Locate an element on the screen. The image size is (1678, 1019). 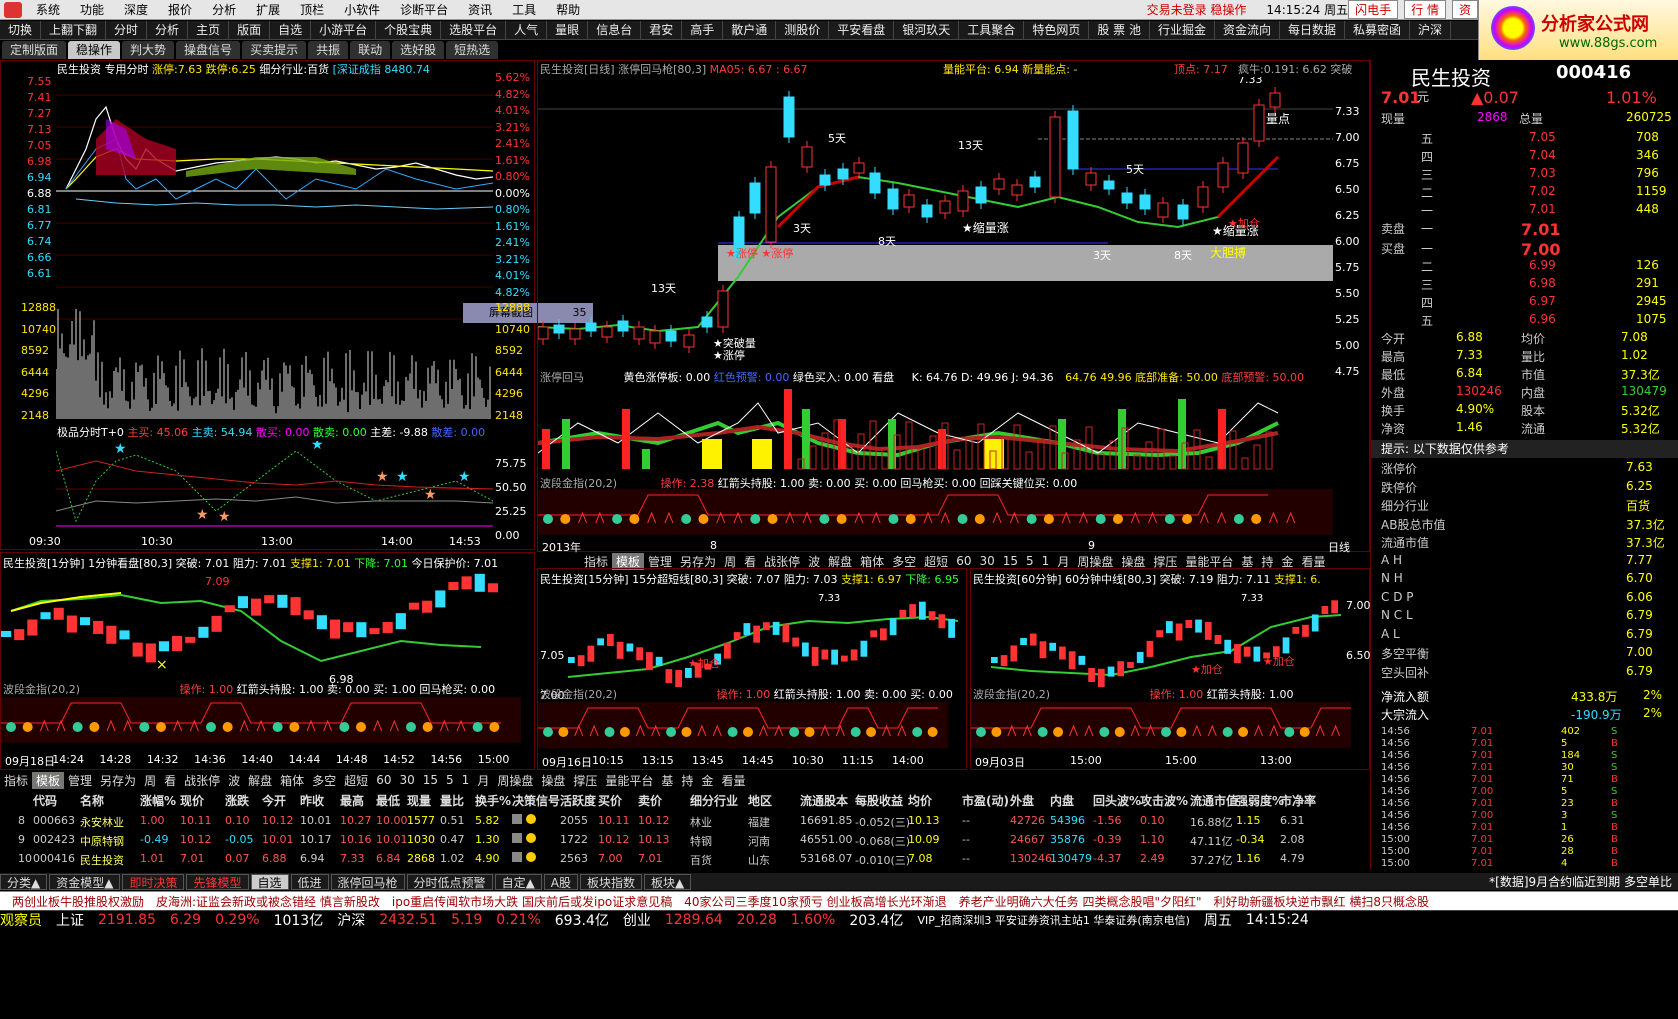
bottom-tab: 涨停回马枪 is located at coordinates (367, 881).